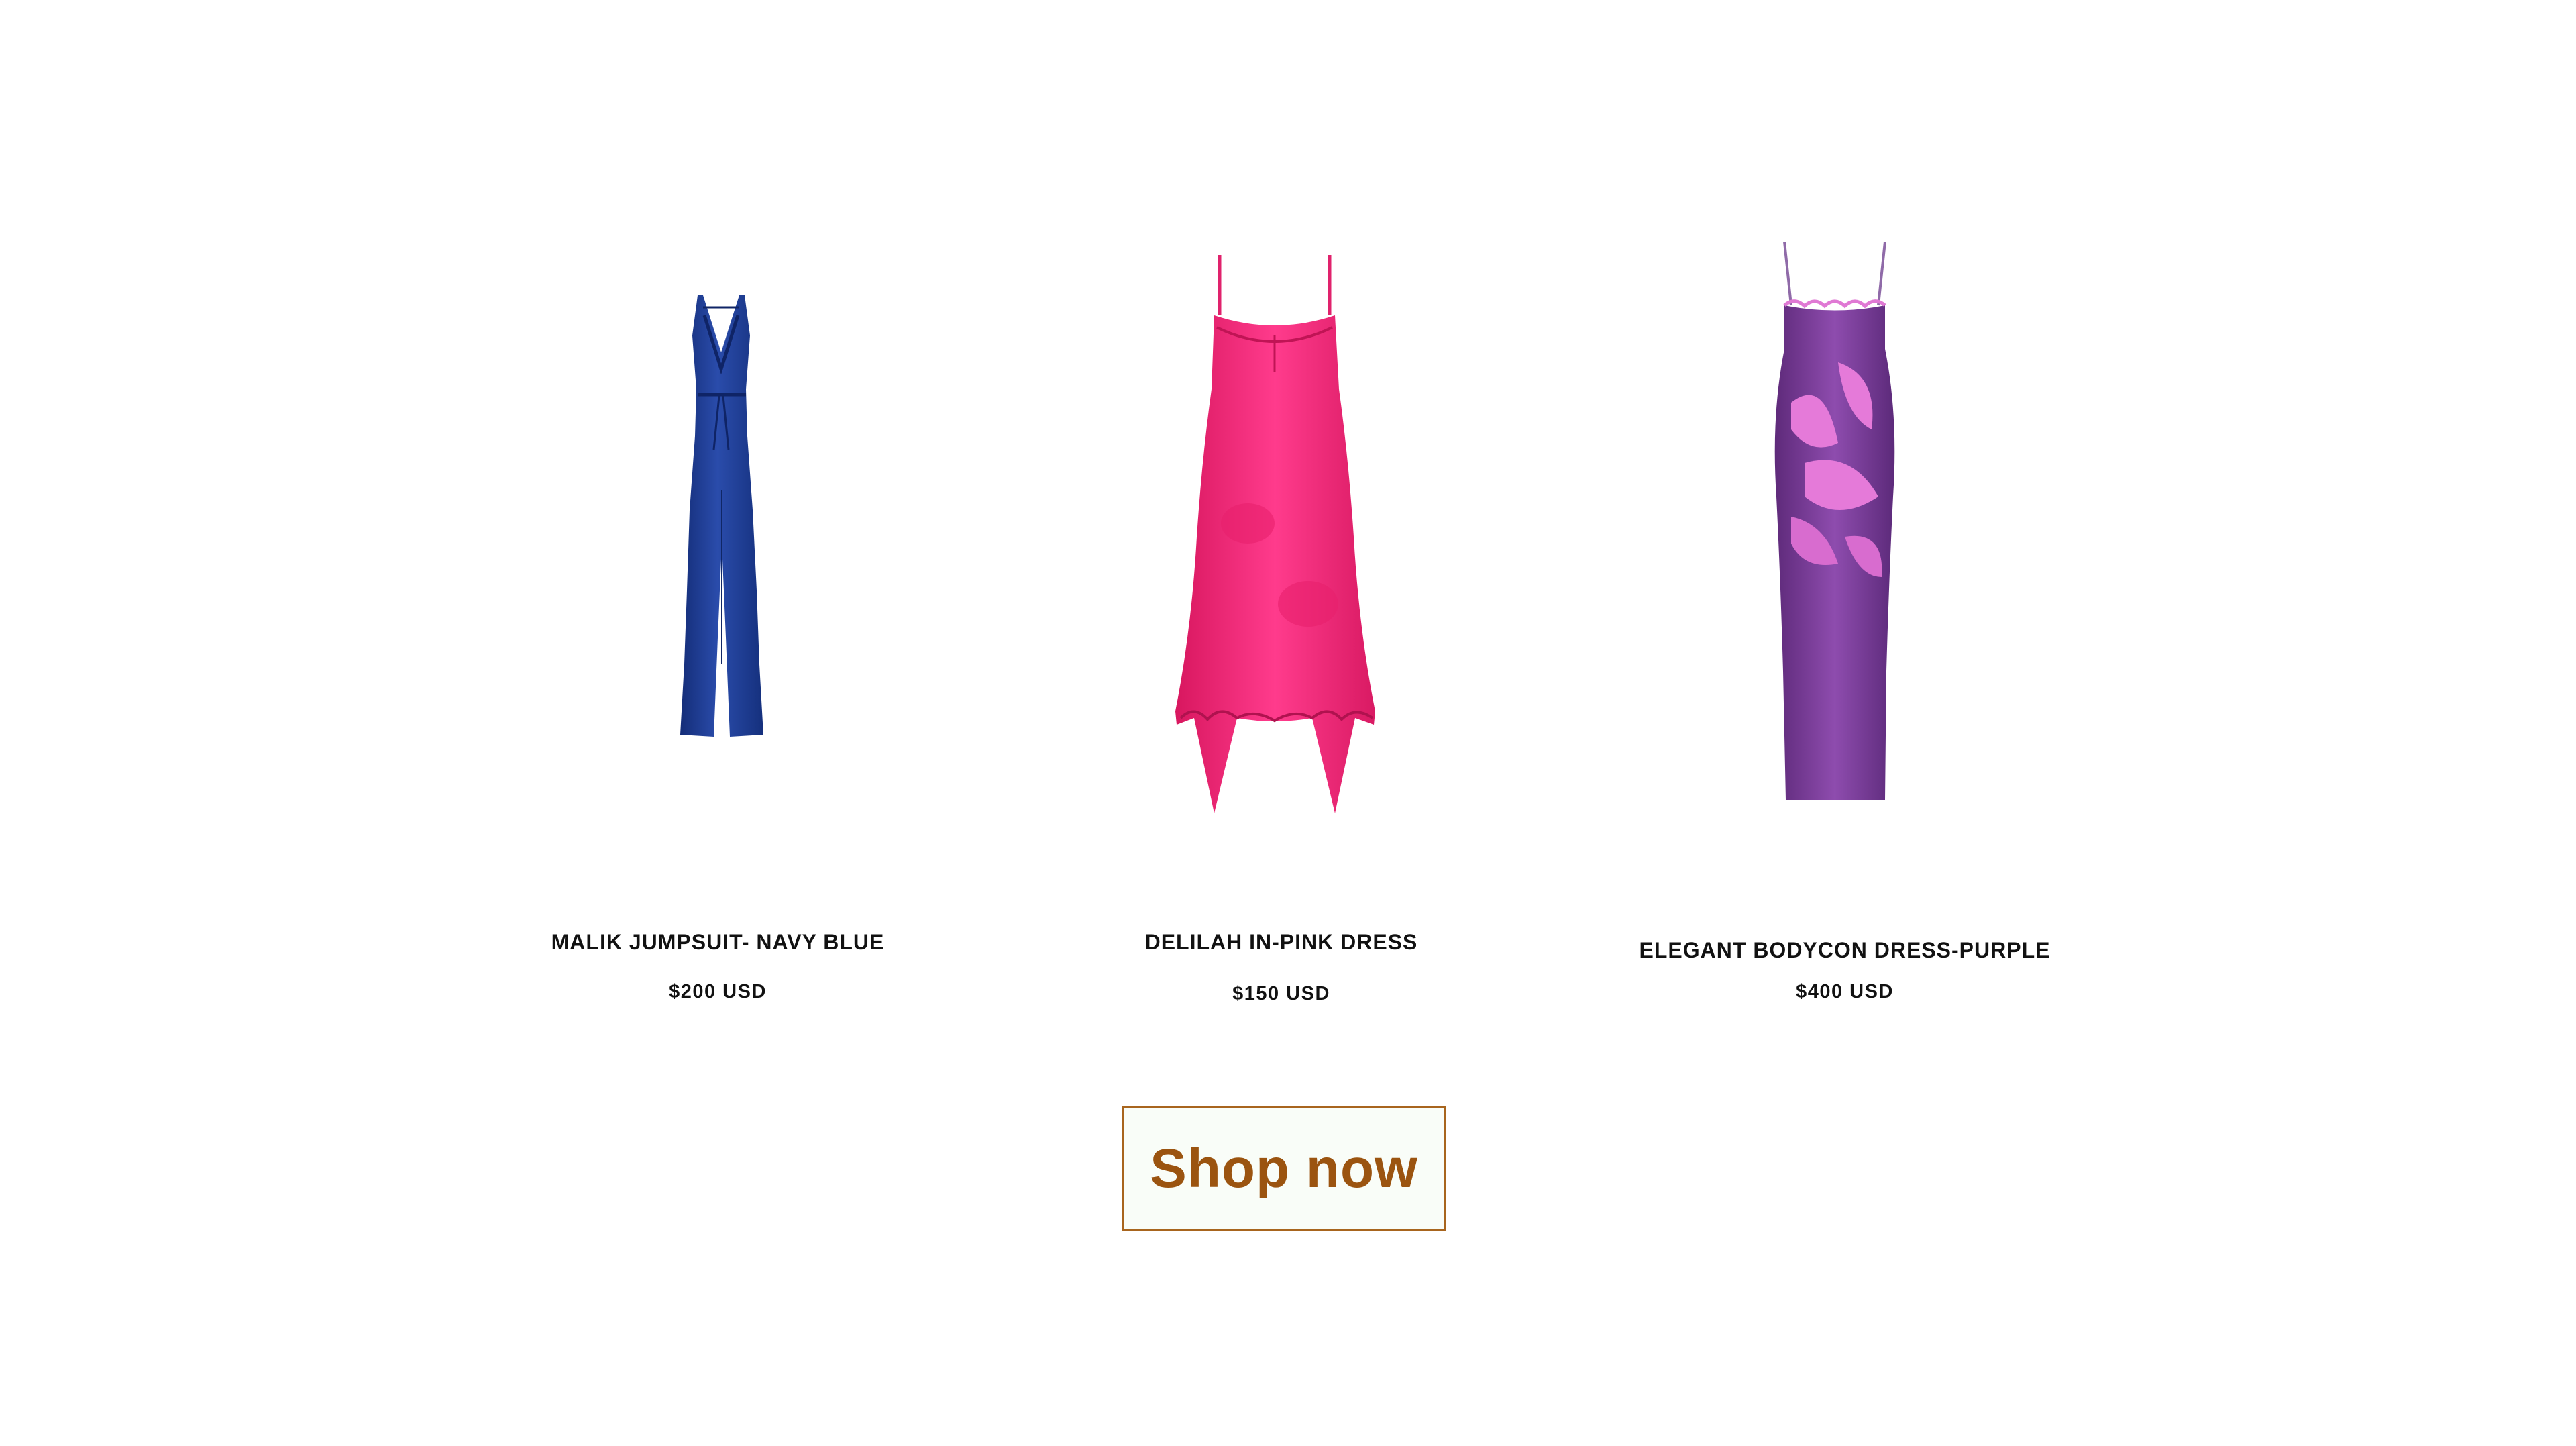 The height and width of the screenshot is (1446, 2576). I want to click on product-name: ELEGANT BODYCON DRESS-PURPLE, so click(1845, 950).